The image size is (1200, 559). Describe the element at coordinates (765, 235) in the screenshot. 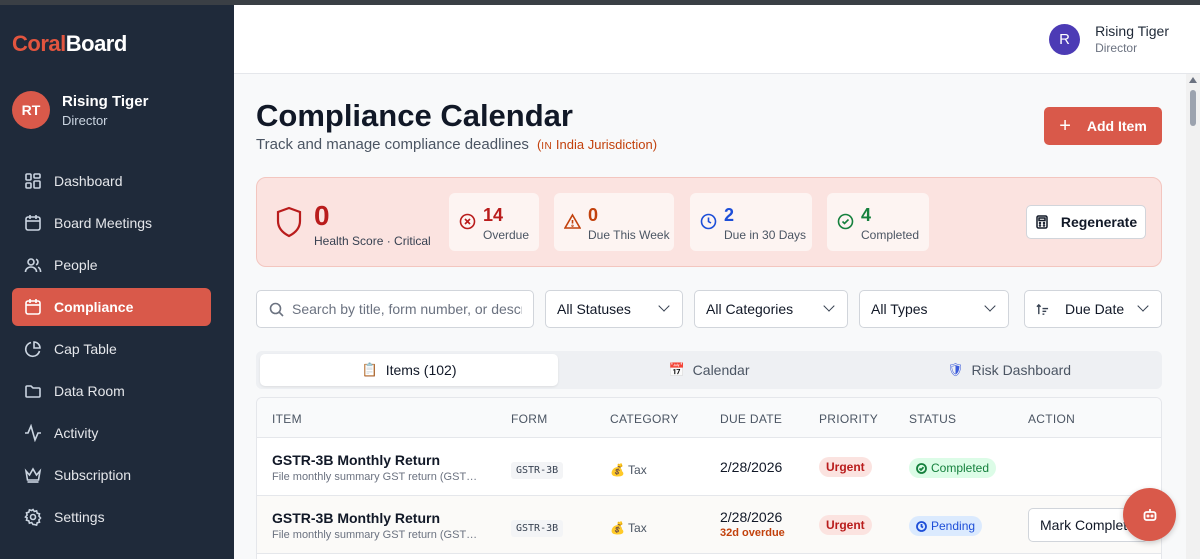

I see `stat-label: Due in 30 Days` at that location.